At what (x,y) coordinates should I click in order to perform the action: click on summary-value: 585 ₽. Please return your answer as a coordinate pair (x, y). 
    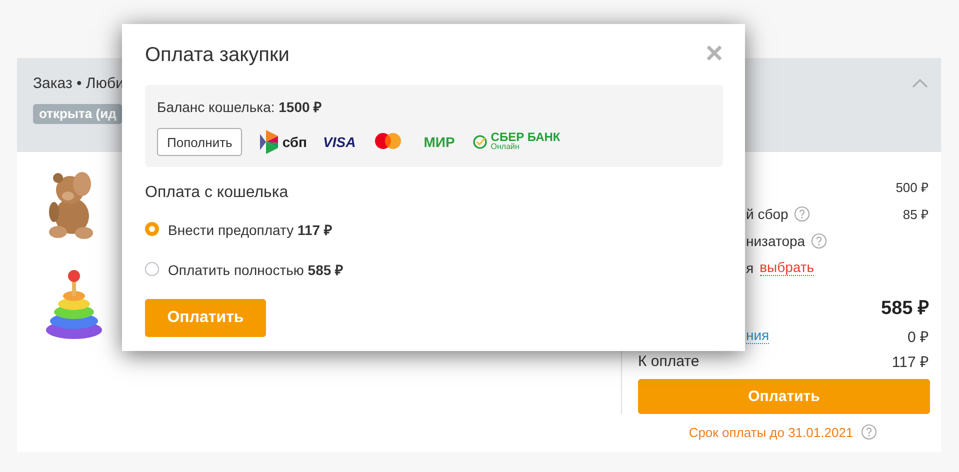
    Looking at the image, I should click on (905, 308).